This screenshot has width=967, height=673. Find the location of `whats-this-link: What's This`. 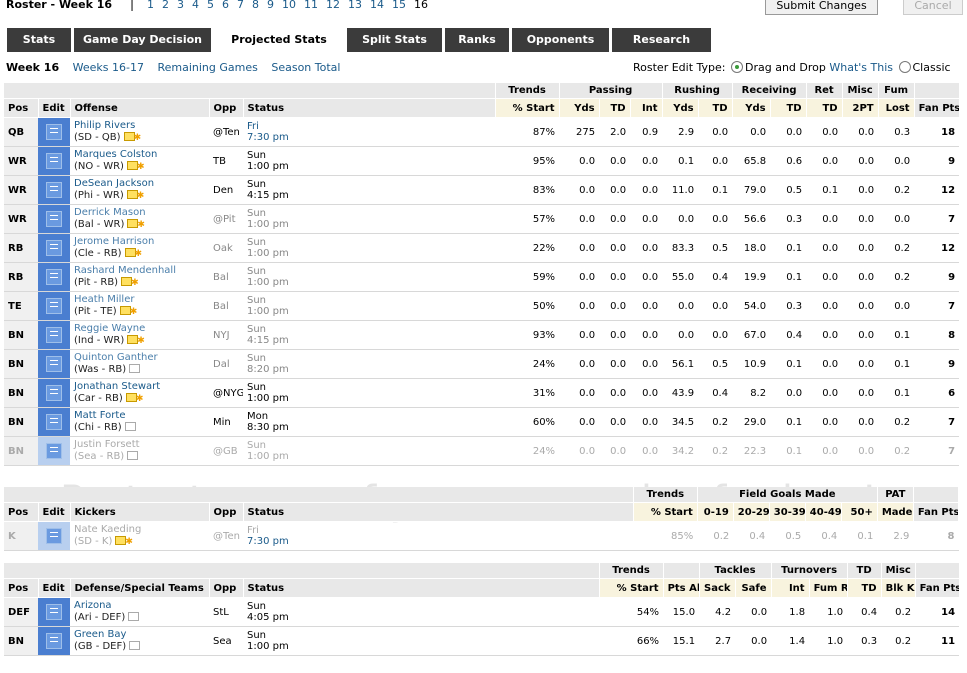

whats-this-link: What's This is located at coordinates (861, 67).